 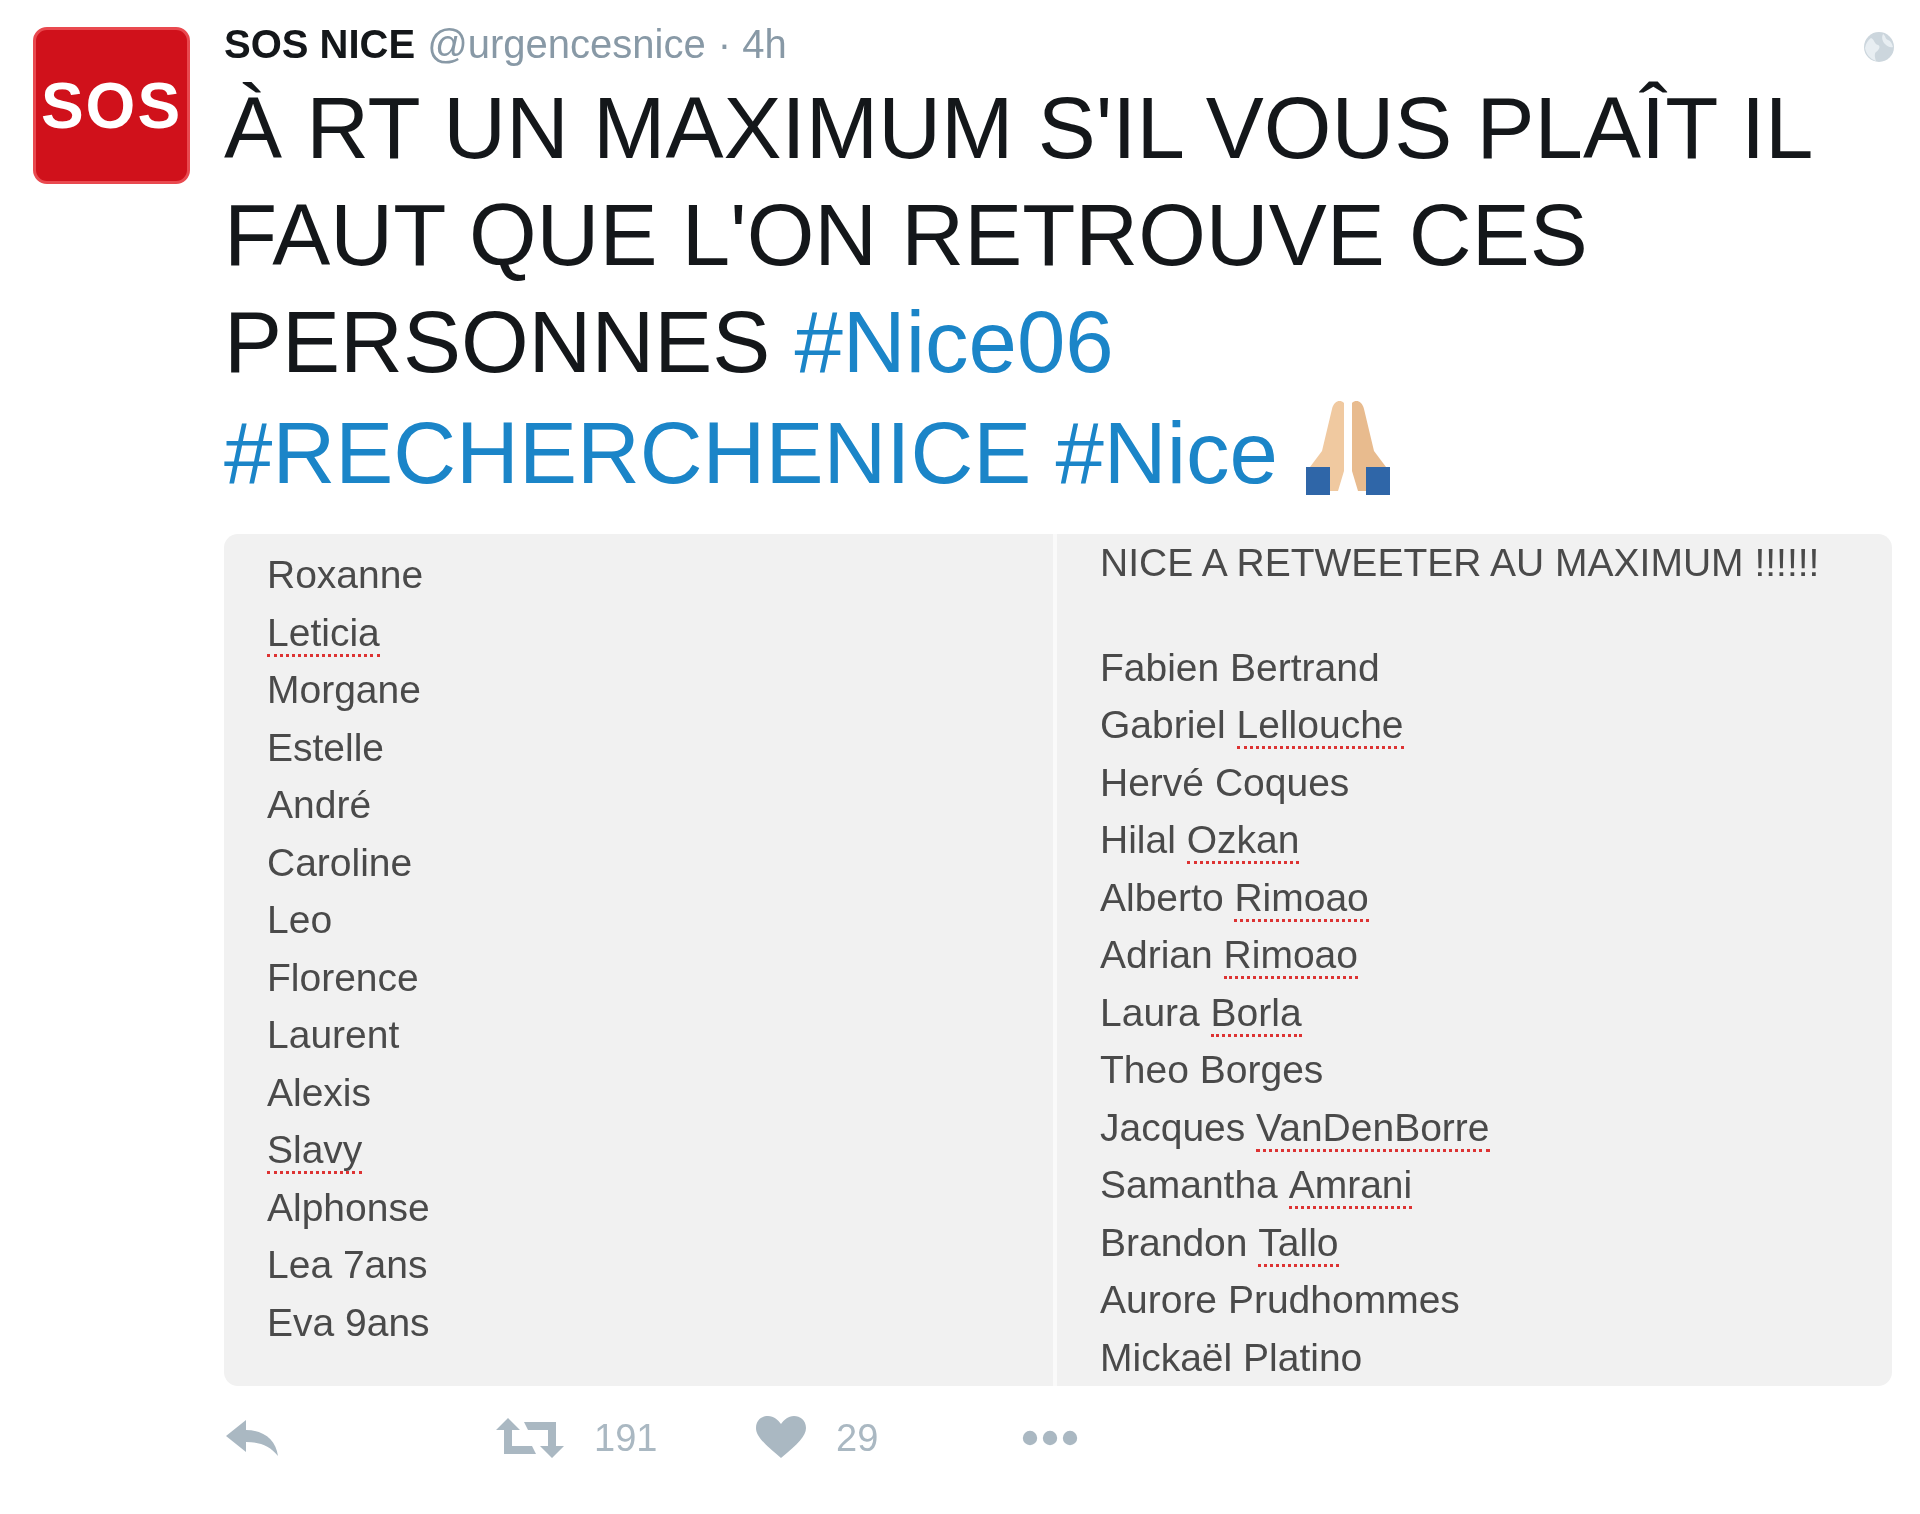 What do you see at coordinates (320, 805) in the screenshot?
I see `person-name: André` at bounding box center [320, 805].